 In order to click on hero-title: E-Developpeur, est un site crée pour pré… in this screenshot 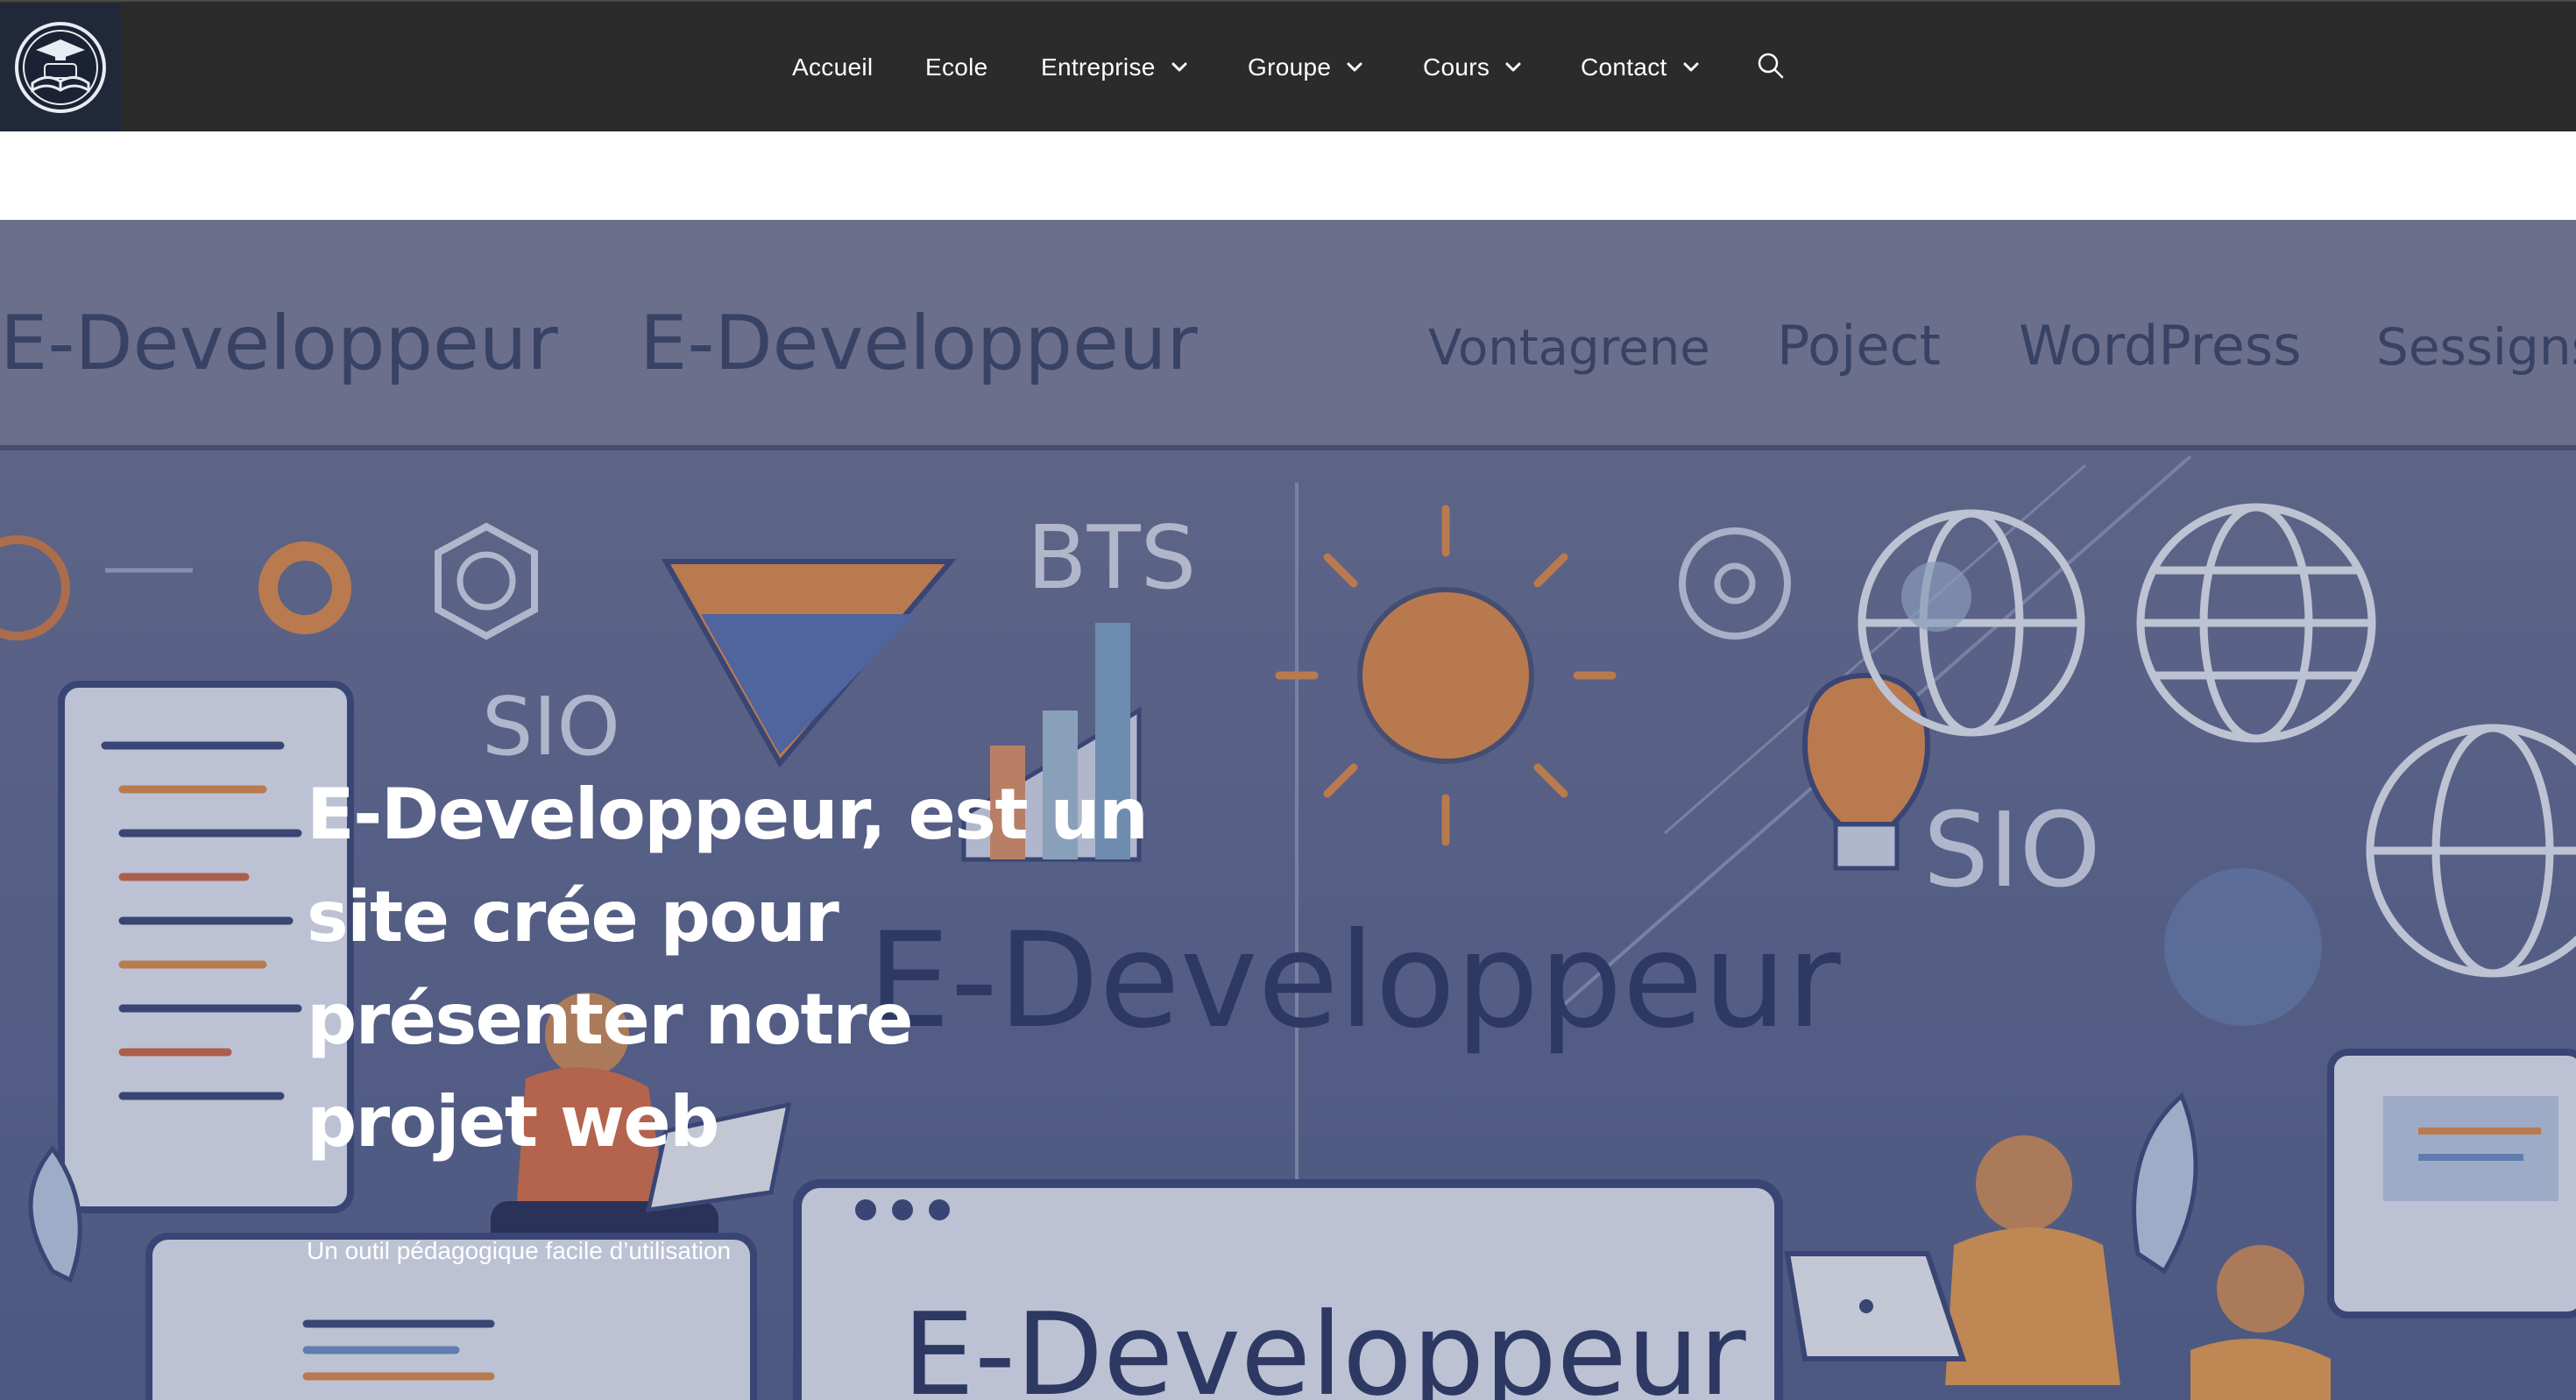, I will do `click(728, 968)`.